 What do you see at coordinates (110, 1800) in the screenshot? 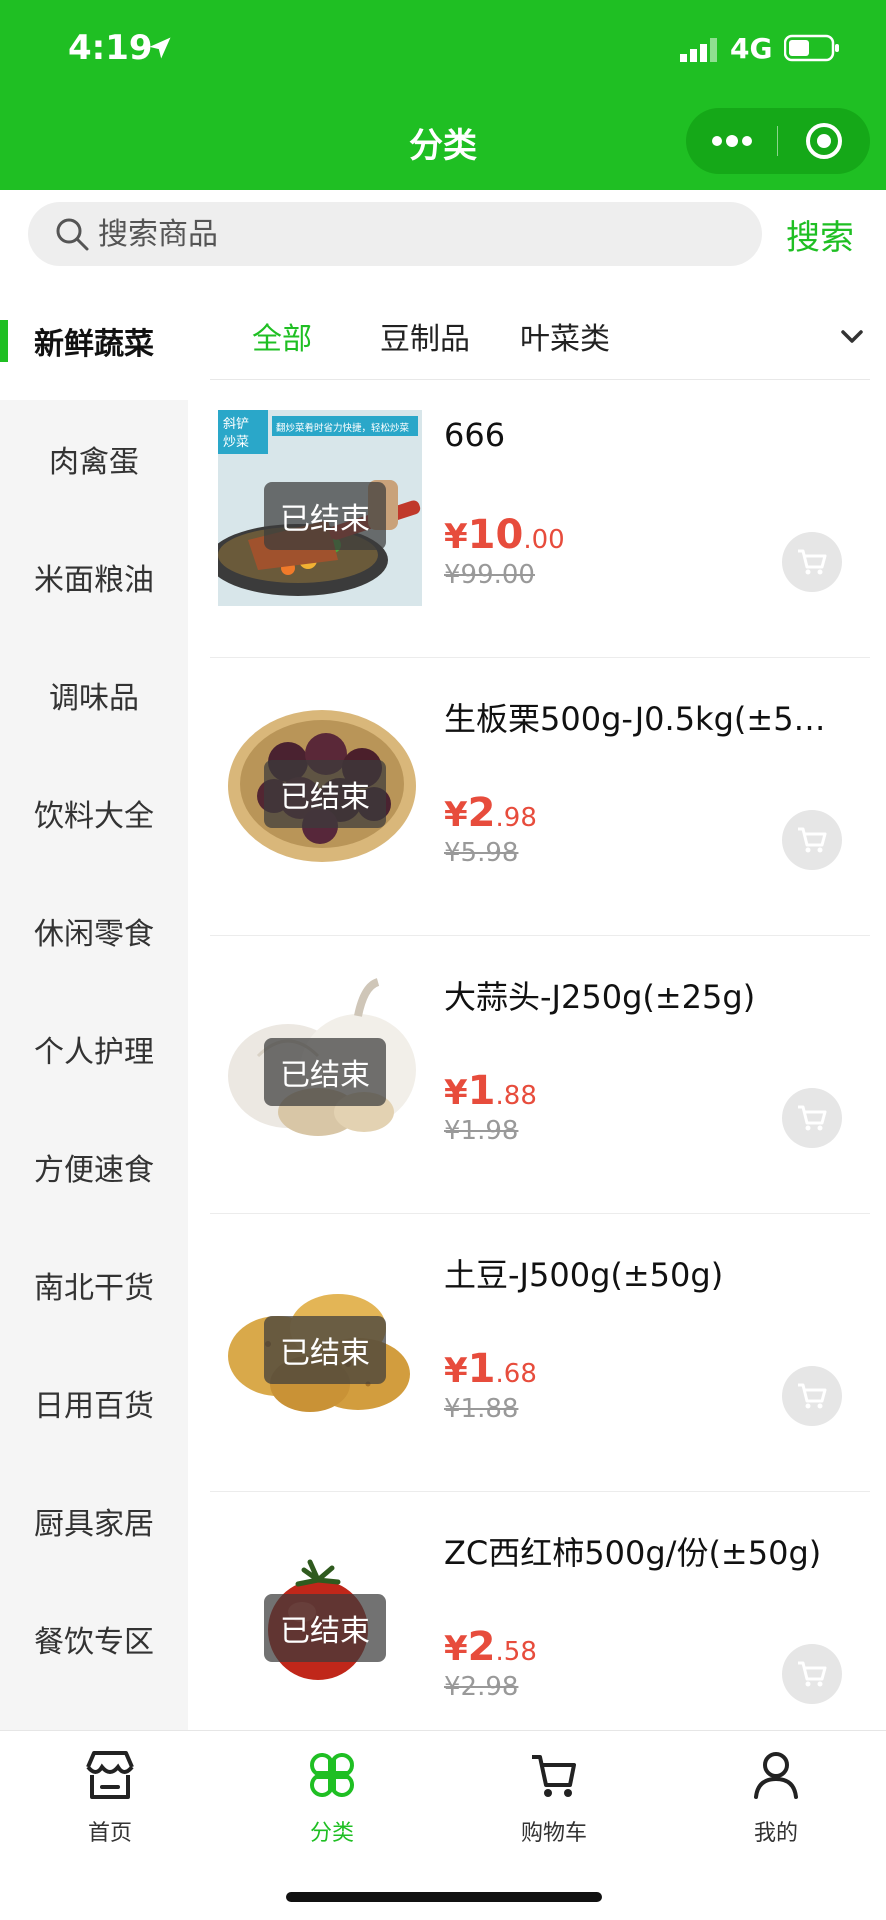
I see `tab-home: 首页` at bounding box center [110, 1800].